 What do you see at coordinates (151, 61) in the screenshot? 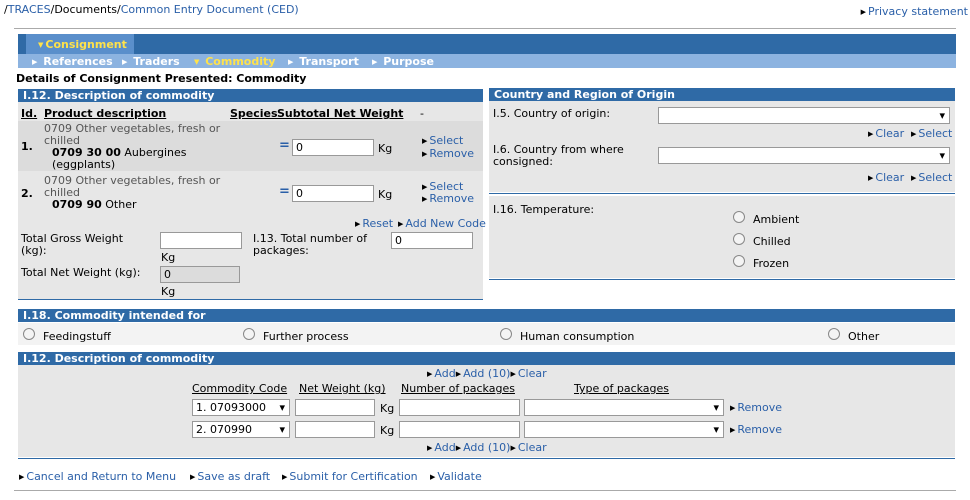
I see `tab-traders: ▶ Traders` at bounding box center [151, 61].